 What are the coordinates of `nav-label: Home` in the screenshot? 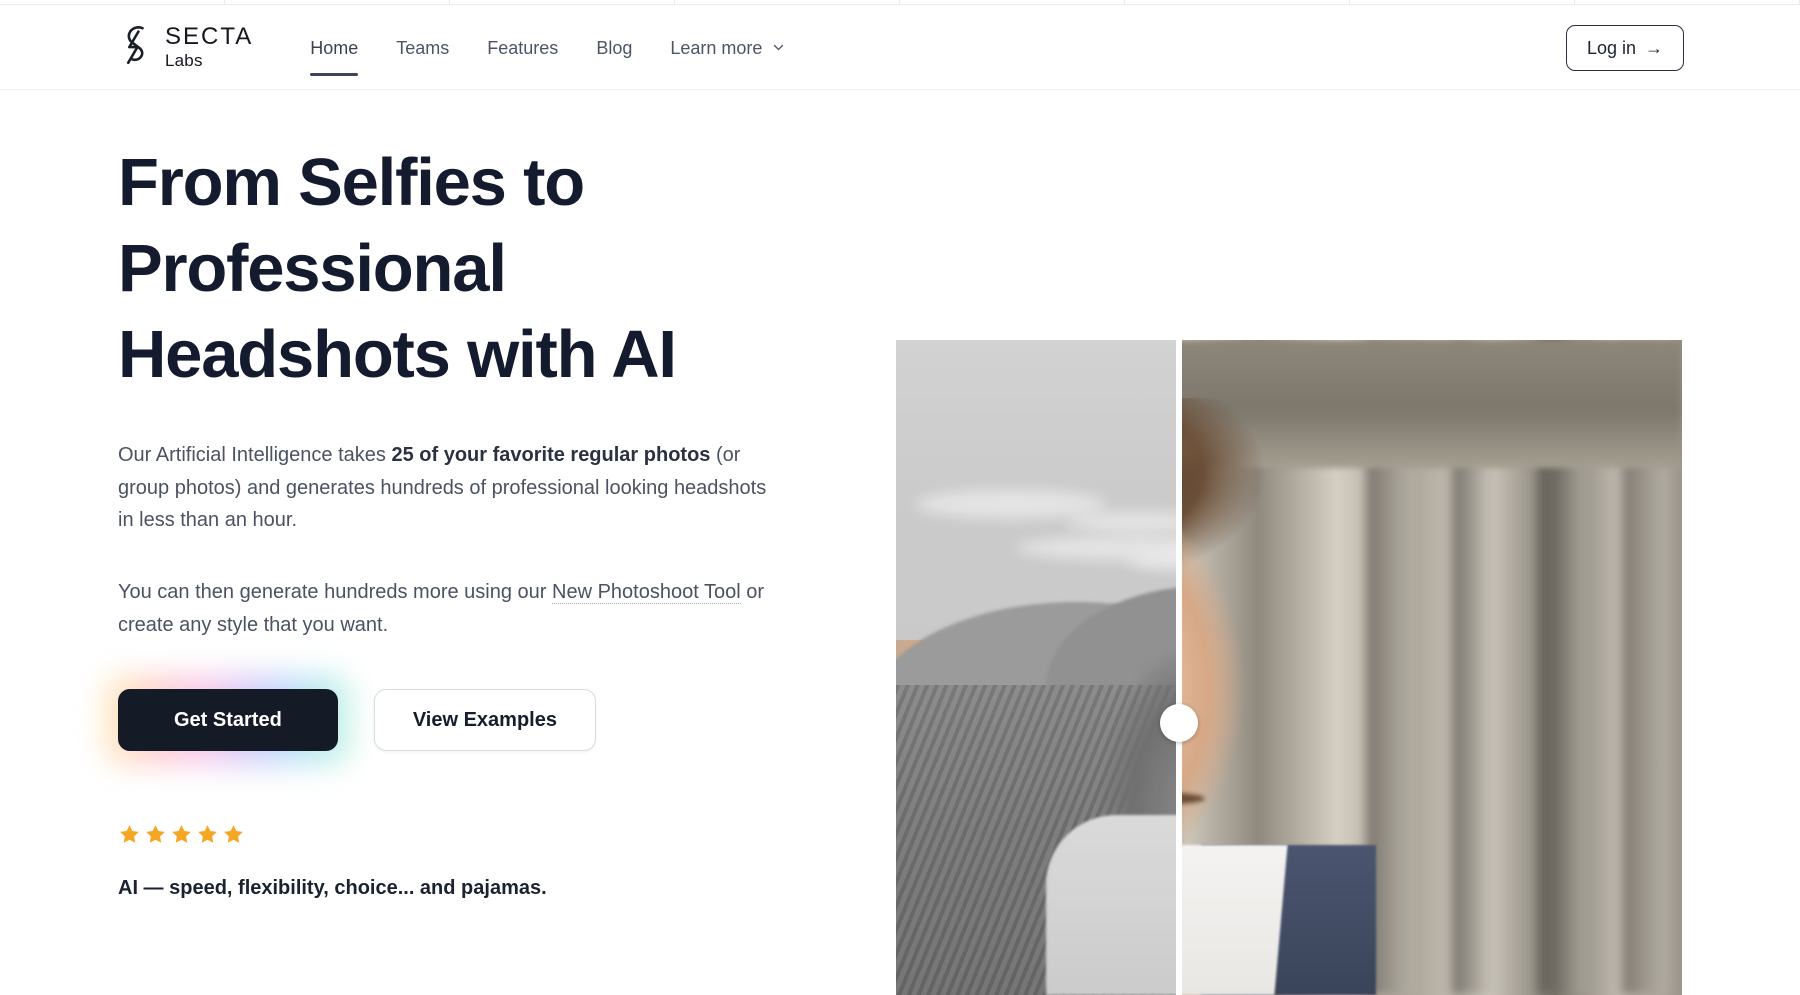 It's located at (334, 47).